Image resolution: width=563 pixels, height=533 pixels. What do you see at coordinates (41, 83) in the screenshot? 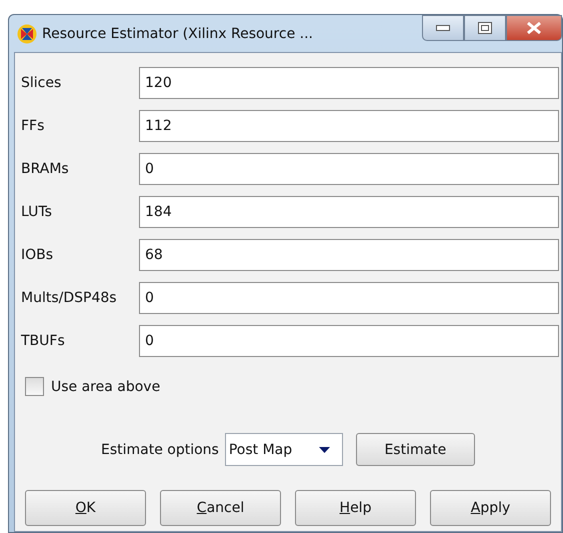
I see `field-label: Slices` at bounding box center [41, 83].